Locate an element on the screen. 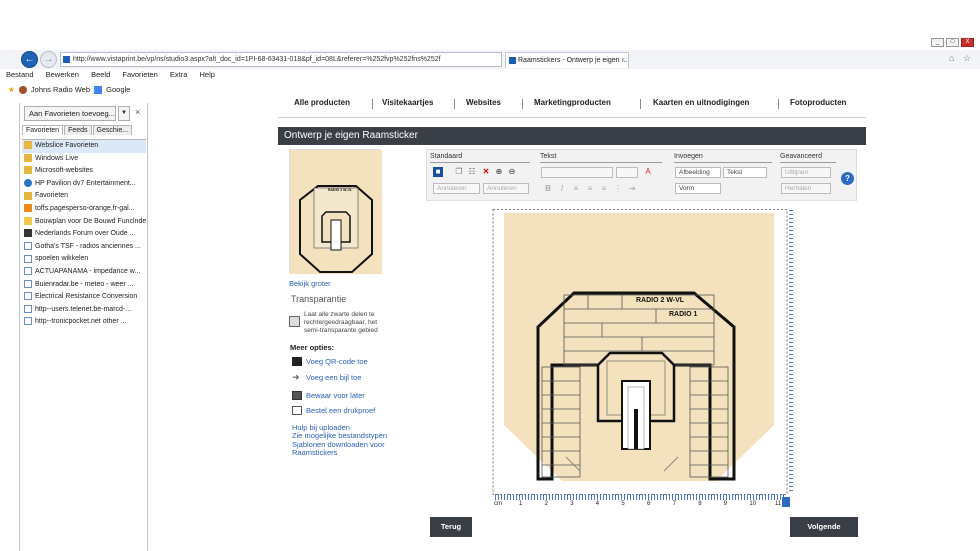 This screenshot has width=980, height=551. forward-button: → is located at coordinates (48, 59).